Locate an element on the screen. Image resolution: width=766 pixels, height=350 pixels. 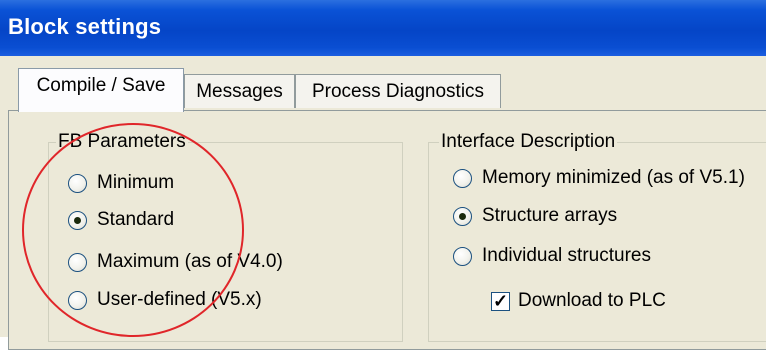
radio-structure-arrays is located at coordinates (462, 216).